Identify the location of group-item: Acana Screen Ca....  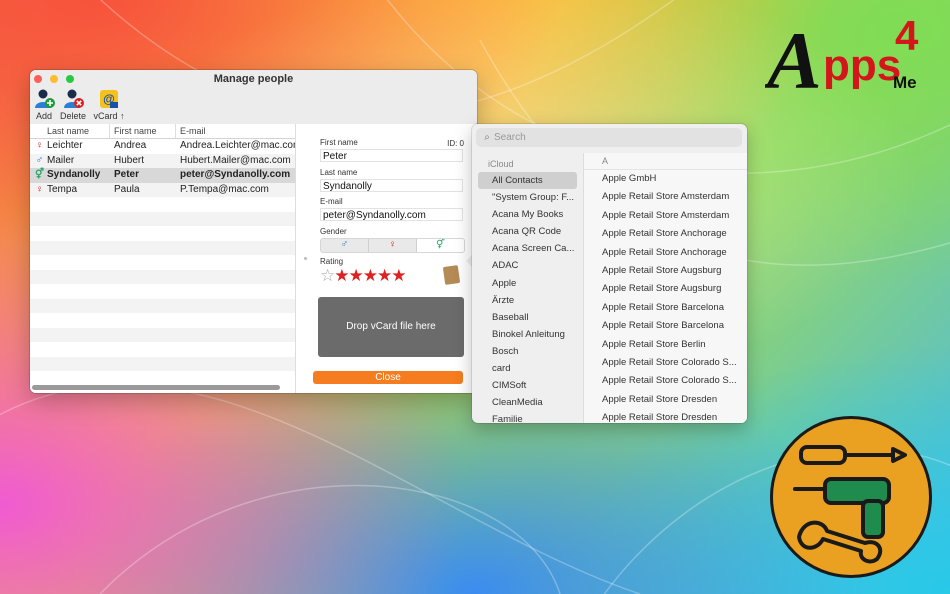
(527, 248).